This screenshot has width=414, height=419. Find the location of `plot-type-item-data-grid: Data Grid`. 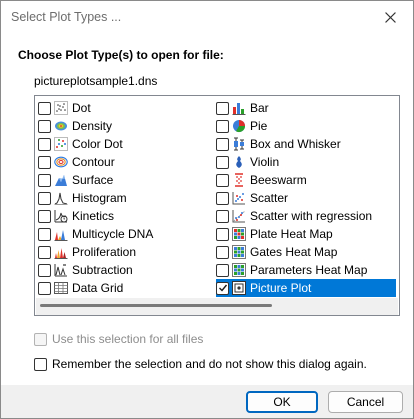

plot-type-item-data-grid: Data Grid is located at coordinates (95, 288).